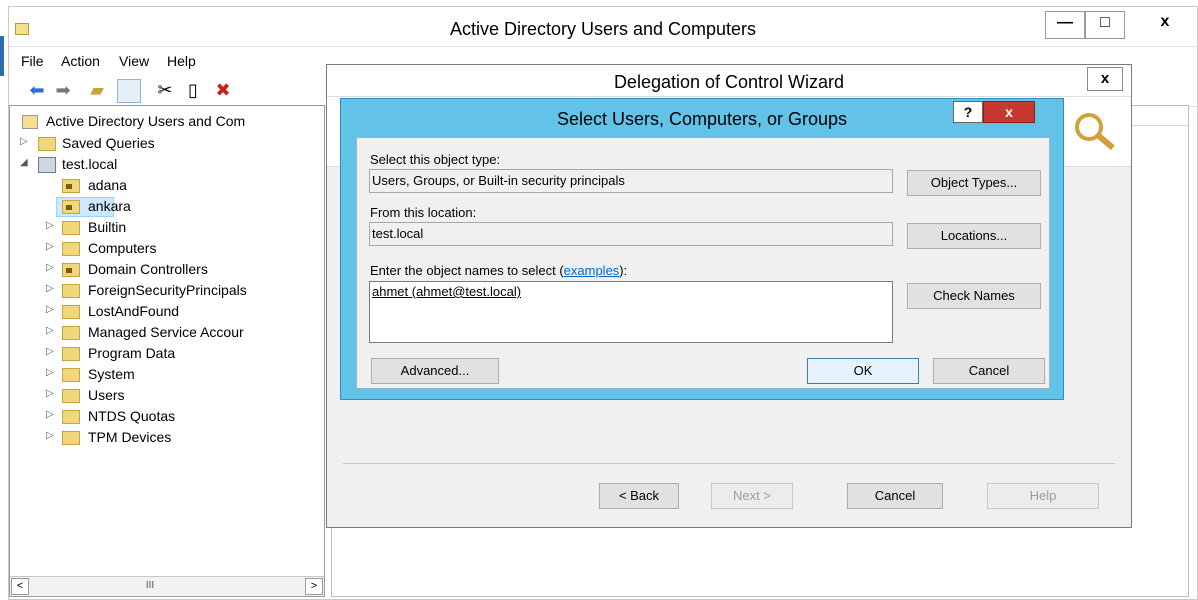  Describe the element at coordinates (32, 61) in the screenshot. I see `menu-file: File` at that location.